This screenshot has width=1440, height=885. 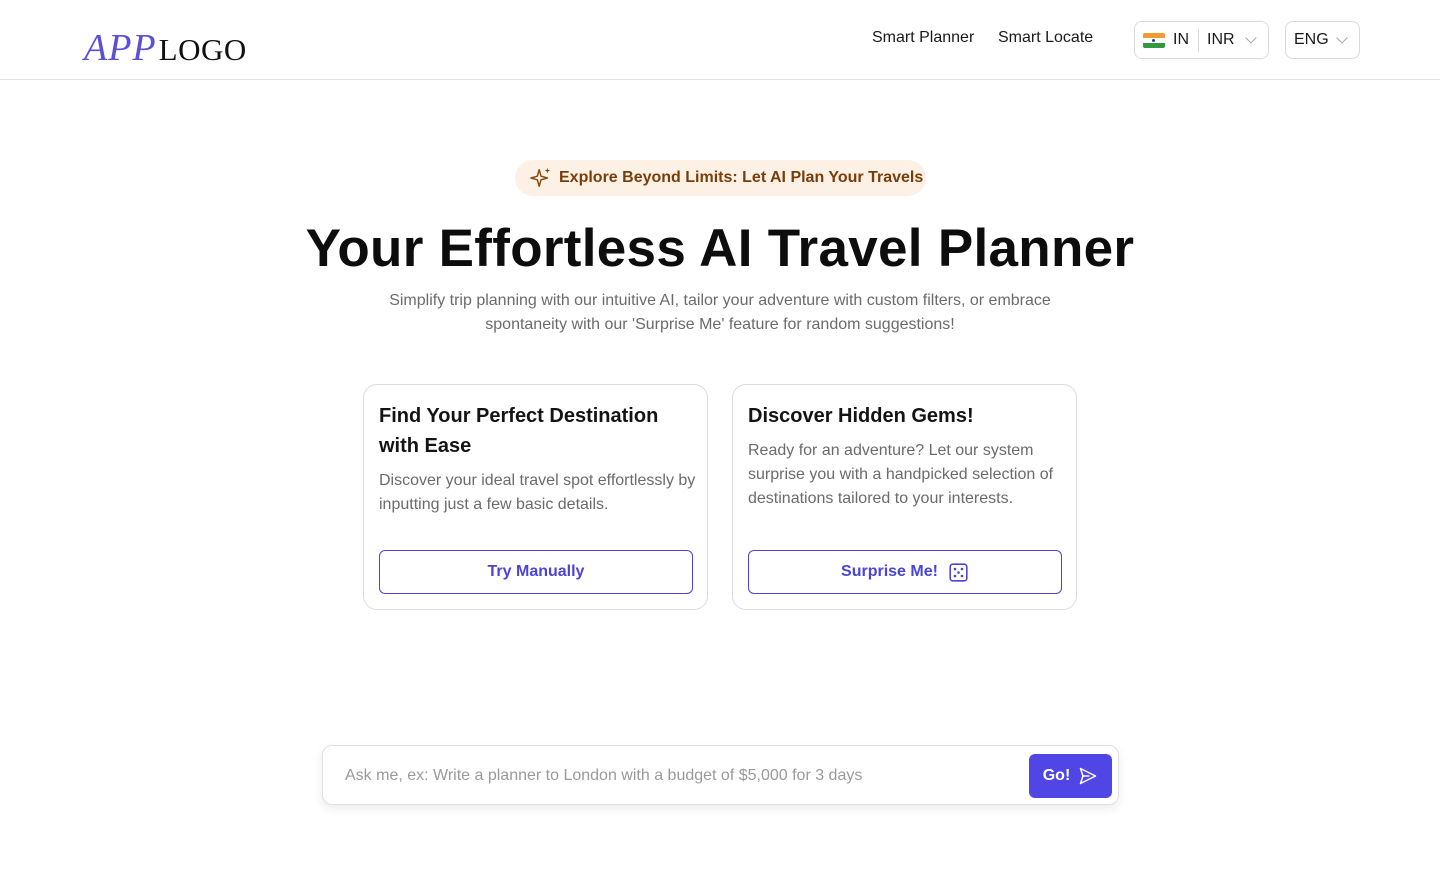 I want to click on card-title: Find Your Perfect Destination with Ease, so click(x=519, y=431).